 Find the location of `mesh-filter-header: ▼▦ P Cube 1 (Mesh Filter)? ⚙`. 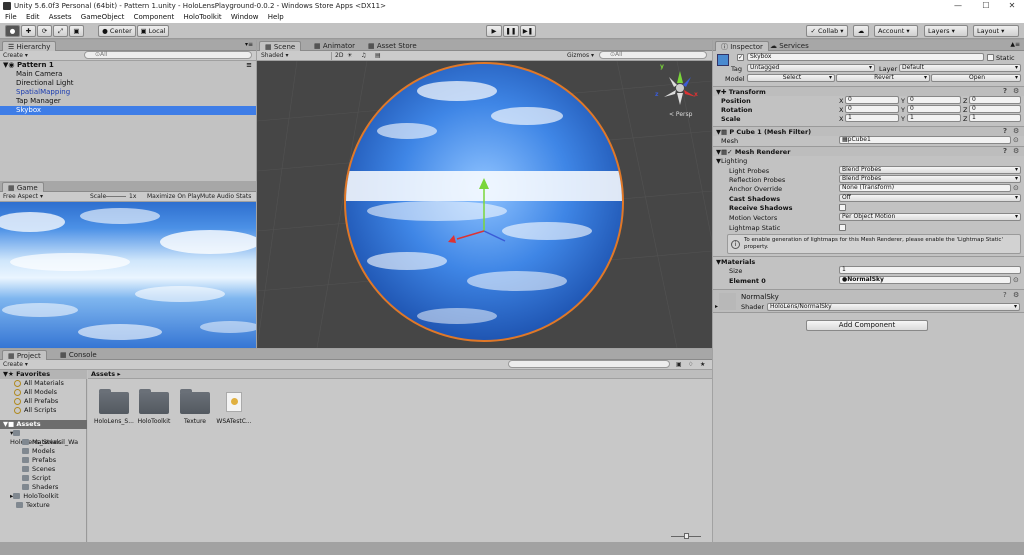

mesh-filter-header: ▼▦ P Cube 1 (Mesh Filter)? ⚙ is located at coordinates (868, 131).